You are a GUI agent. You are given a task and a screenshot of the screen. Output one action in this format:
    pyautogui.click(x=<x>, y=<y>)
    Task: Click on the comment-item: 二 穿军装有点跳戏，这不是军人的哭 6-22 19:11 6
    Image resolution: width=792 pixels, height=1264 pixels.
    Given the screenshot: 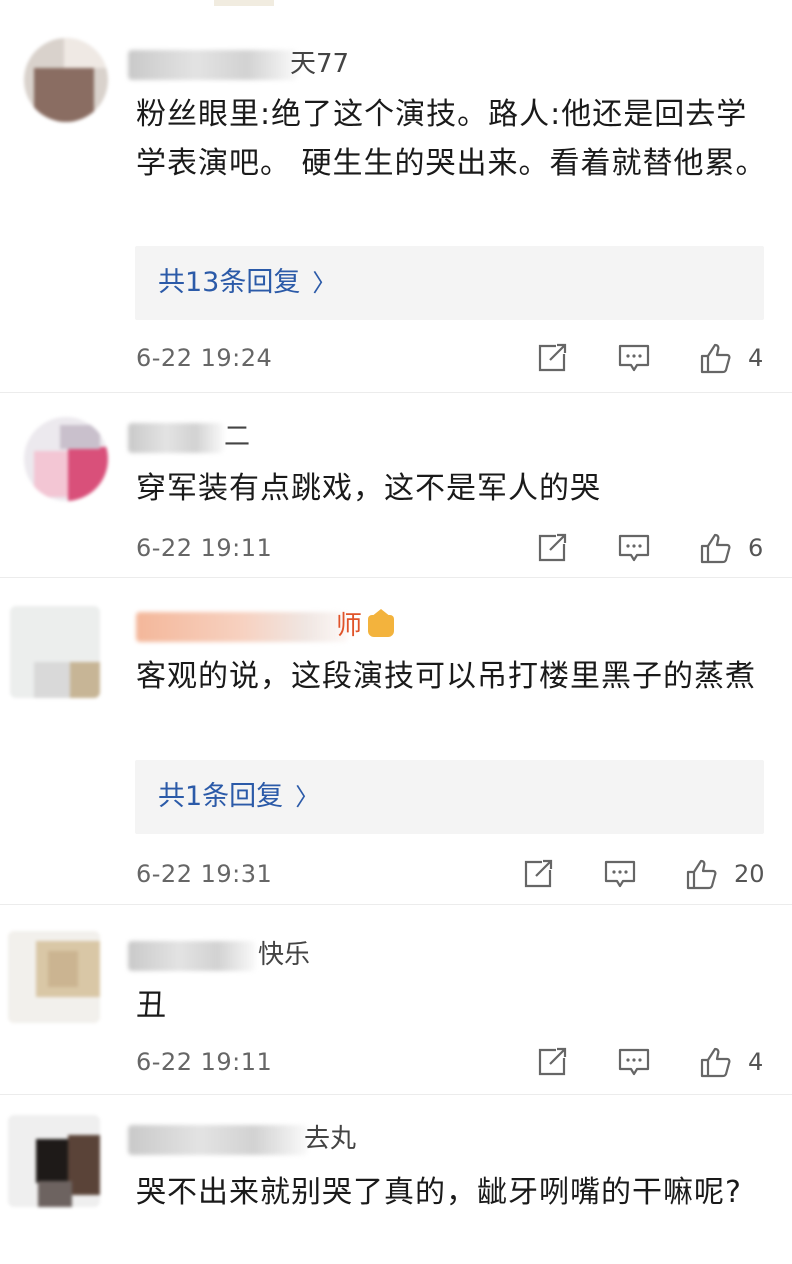 What is the action you would take?
    pyautogui.click(x=396, y=484)
    